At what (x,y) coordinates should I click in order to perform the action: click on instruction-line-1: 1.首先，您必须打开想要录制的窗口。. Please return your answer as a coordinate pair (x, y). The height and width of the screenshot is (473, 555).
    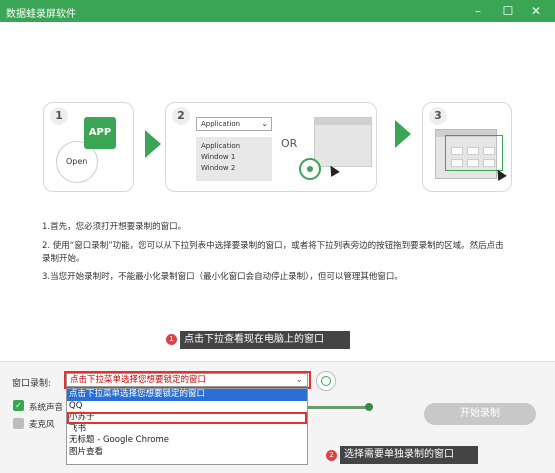
    Looking at the image, I should click on (114, 227).